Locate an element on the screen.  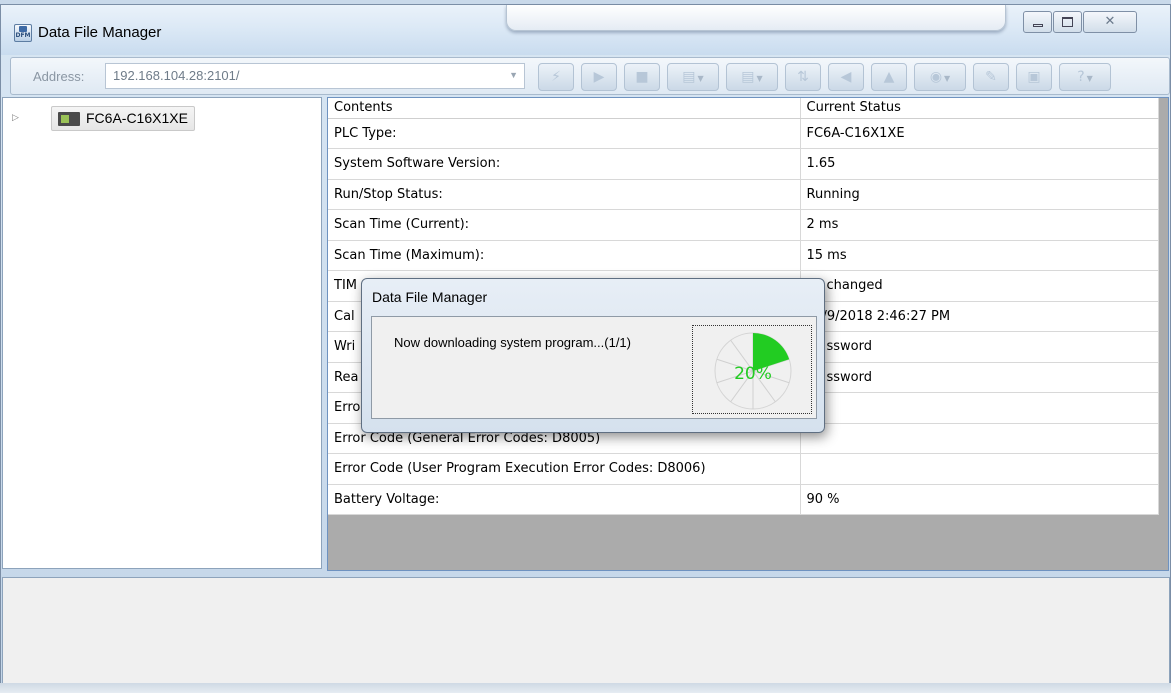
address-input: 192.168.104.28:2101/ ▼ is located at coordinates (315, 76).